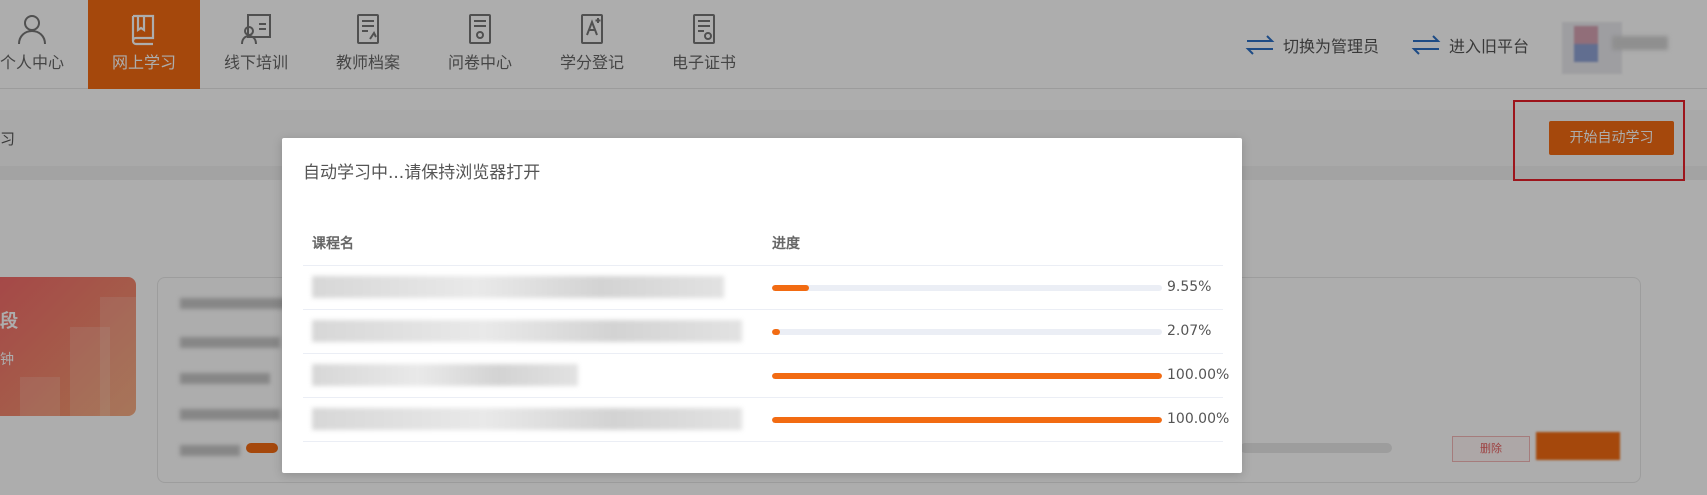 This screenshot has height=495, width=1707. What do you see at coordinates (1189, 331) in the screenshot?
I see `progress-percent: 2.07%` at bounding box center [1189, 331].